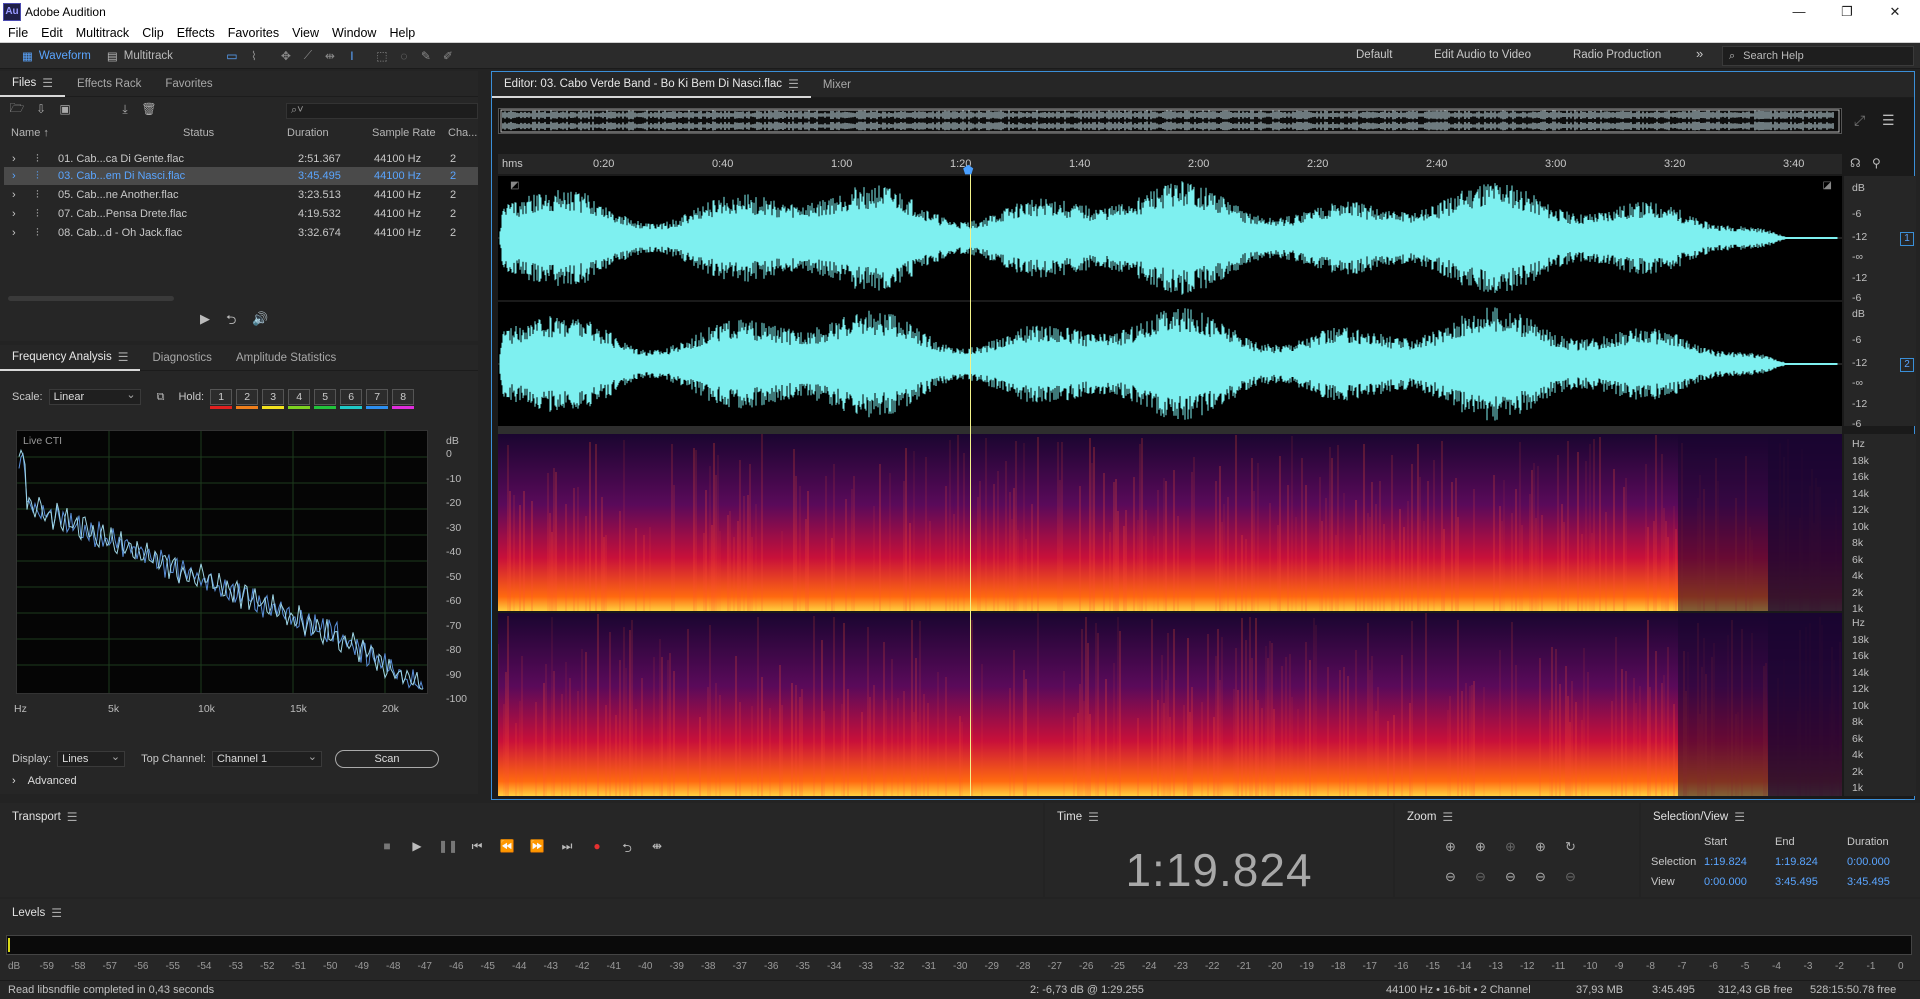  What do you see at coordinates (231, 322) in the screenshot?
I see `preview-loop-icon: ⮌` at bounding box center [231, 322].